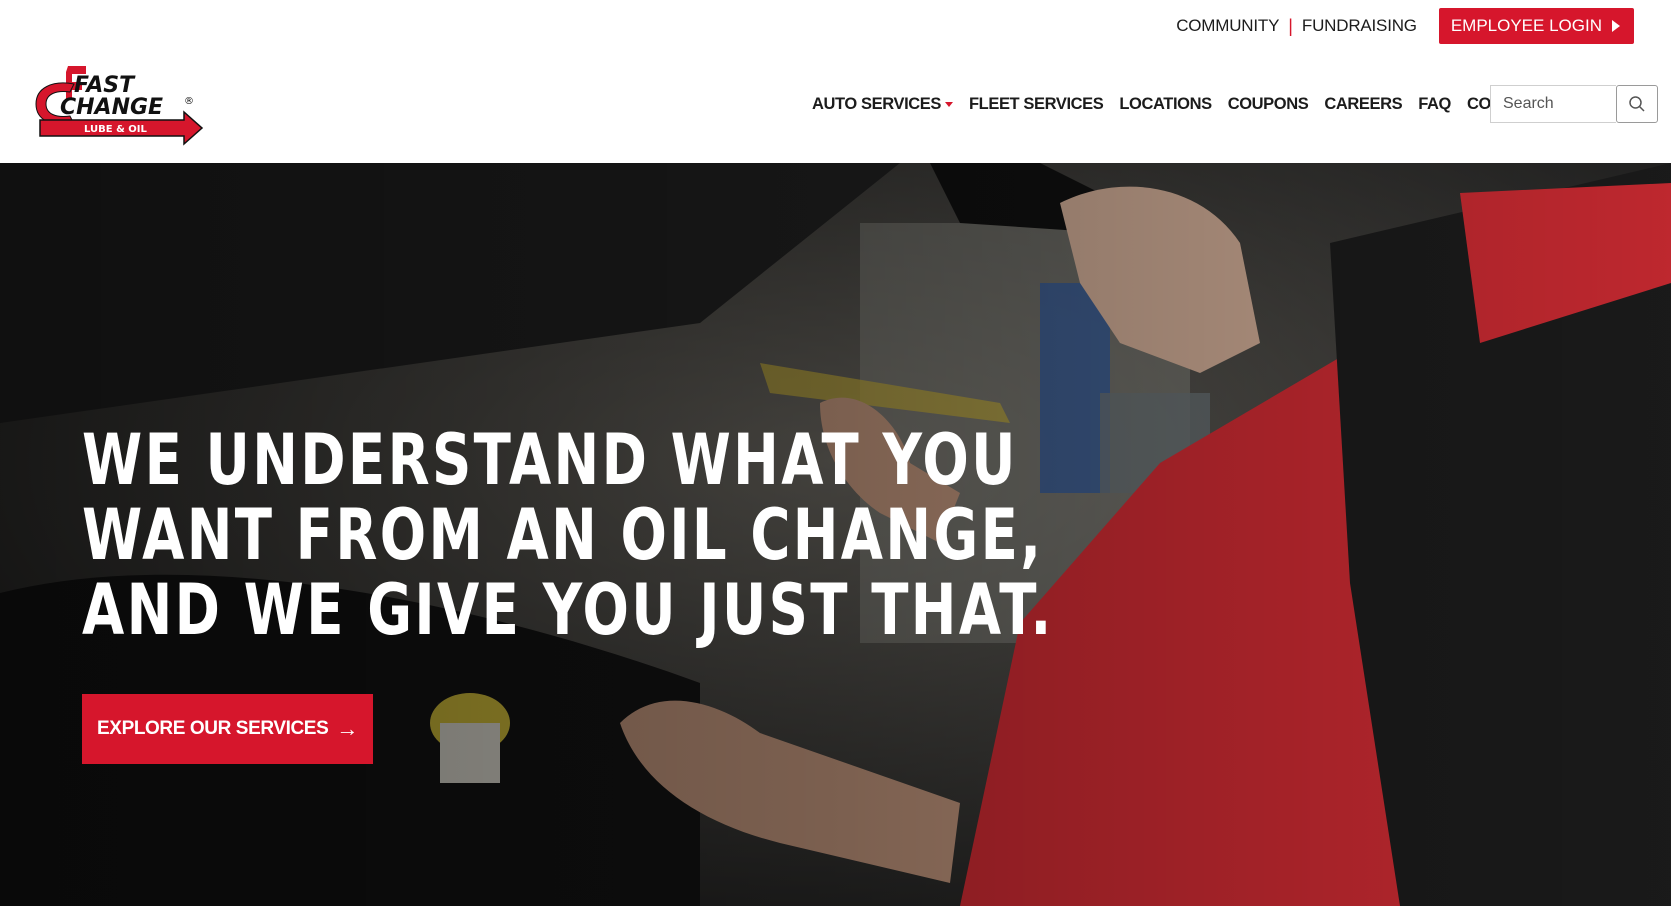 The height and width of the screenshot is (906, 1671). Describe the element at coordinates (1227, 26) in the screenshot. I see `community-link: COMMUNITY` at that location.